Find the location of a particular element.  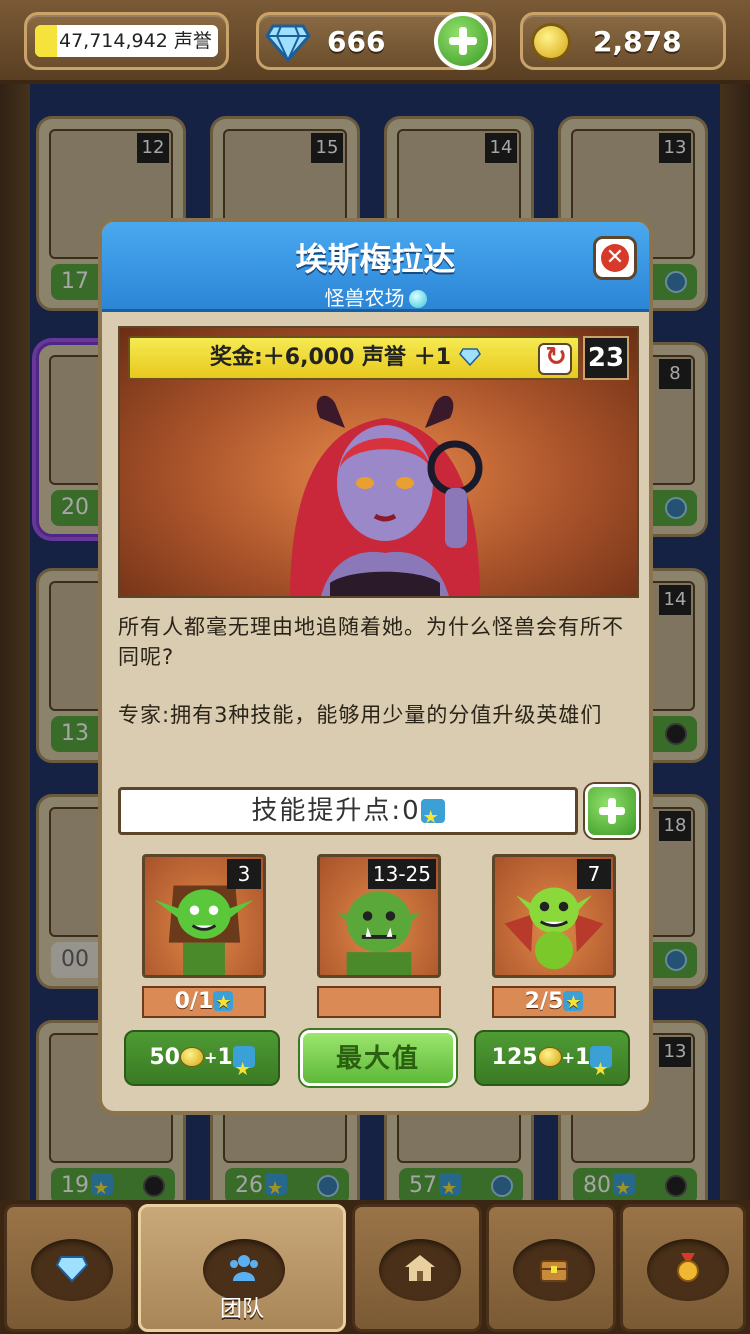

close-icon: ✕ is located at coordinates (615, 258).